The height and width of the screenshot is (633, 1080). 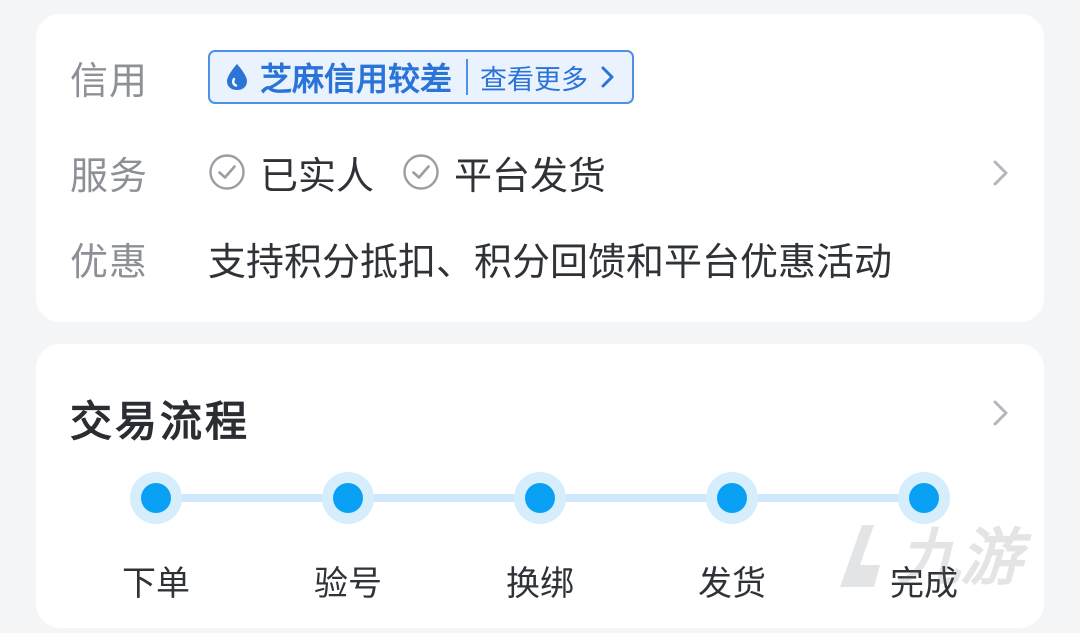 I want to click on credit-label: 信用, so click(x=109, y=80).